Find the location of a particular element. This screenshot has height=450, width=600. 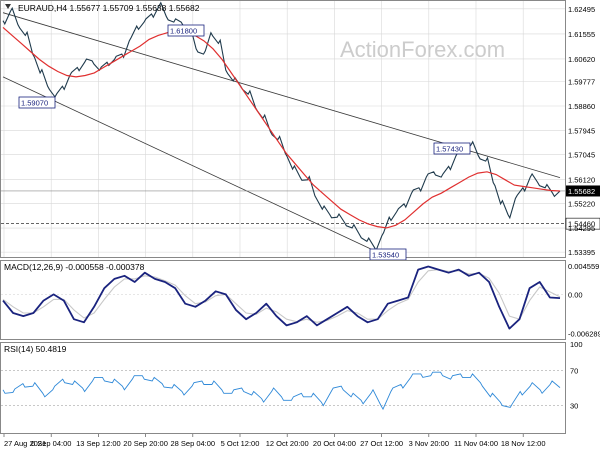

macd-title: MACD(12,26,9) -0.000558 -0.000378 is located at coordinates (74, 267).